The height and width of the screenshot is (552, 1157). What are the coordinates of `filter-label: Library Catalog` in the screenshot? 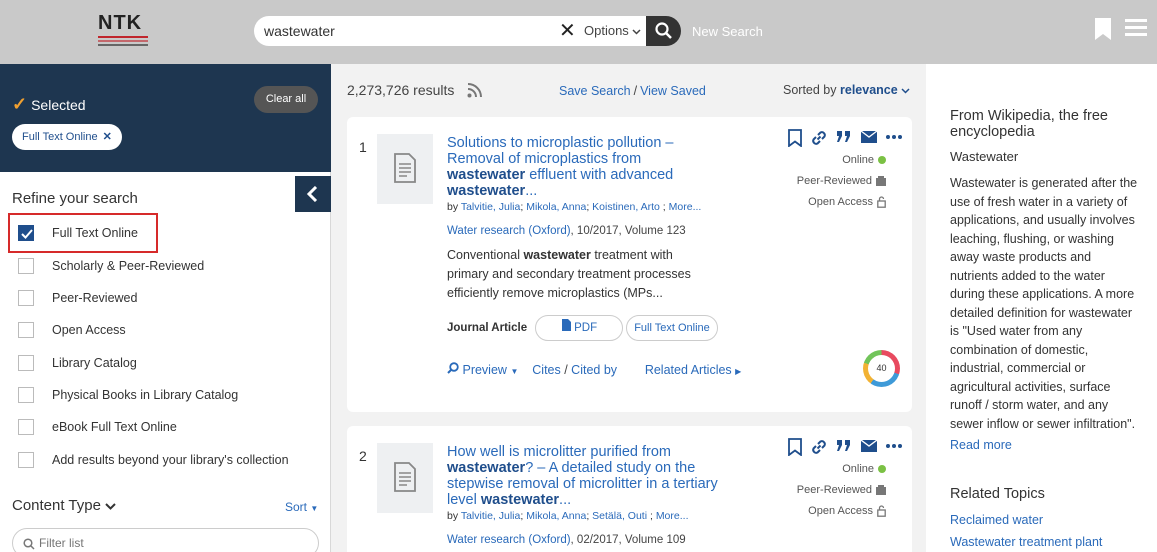 It's located at (94, 363).